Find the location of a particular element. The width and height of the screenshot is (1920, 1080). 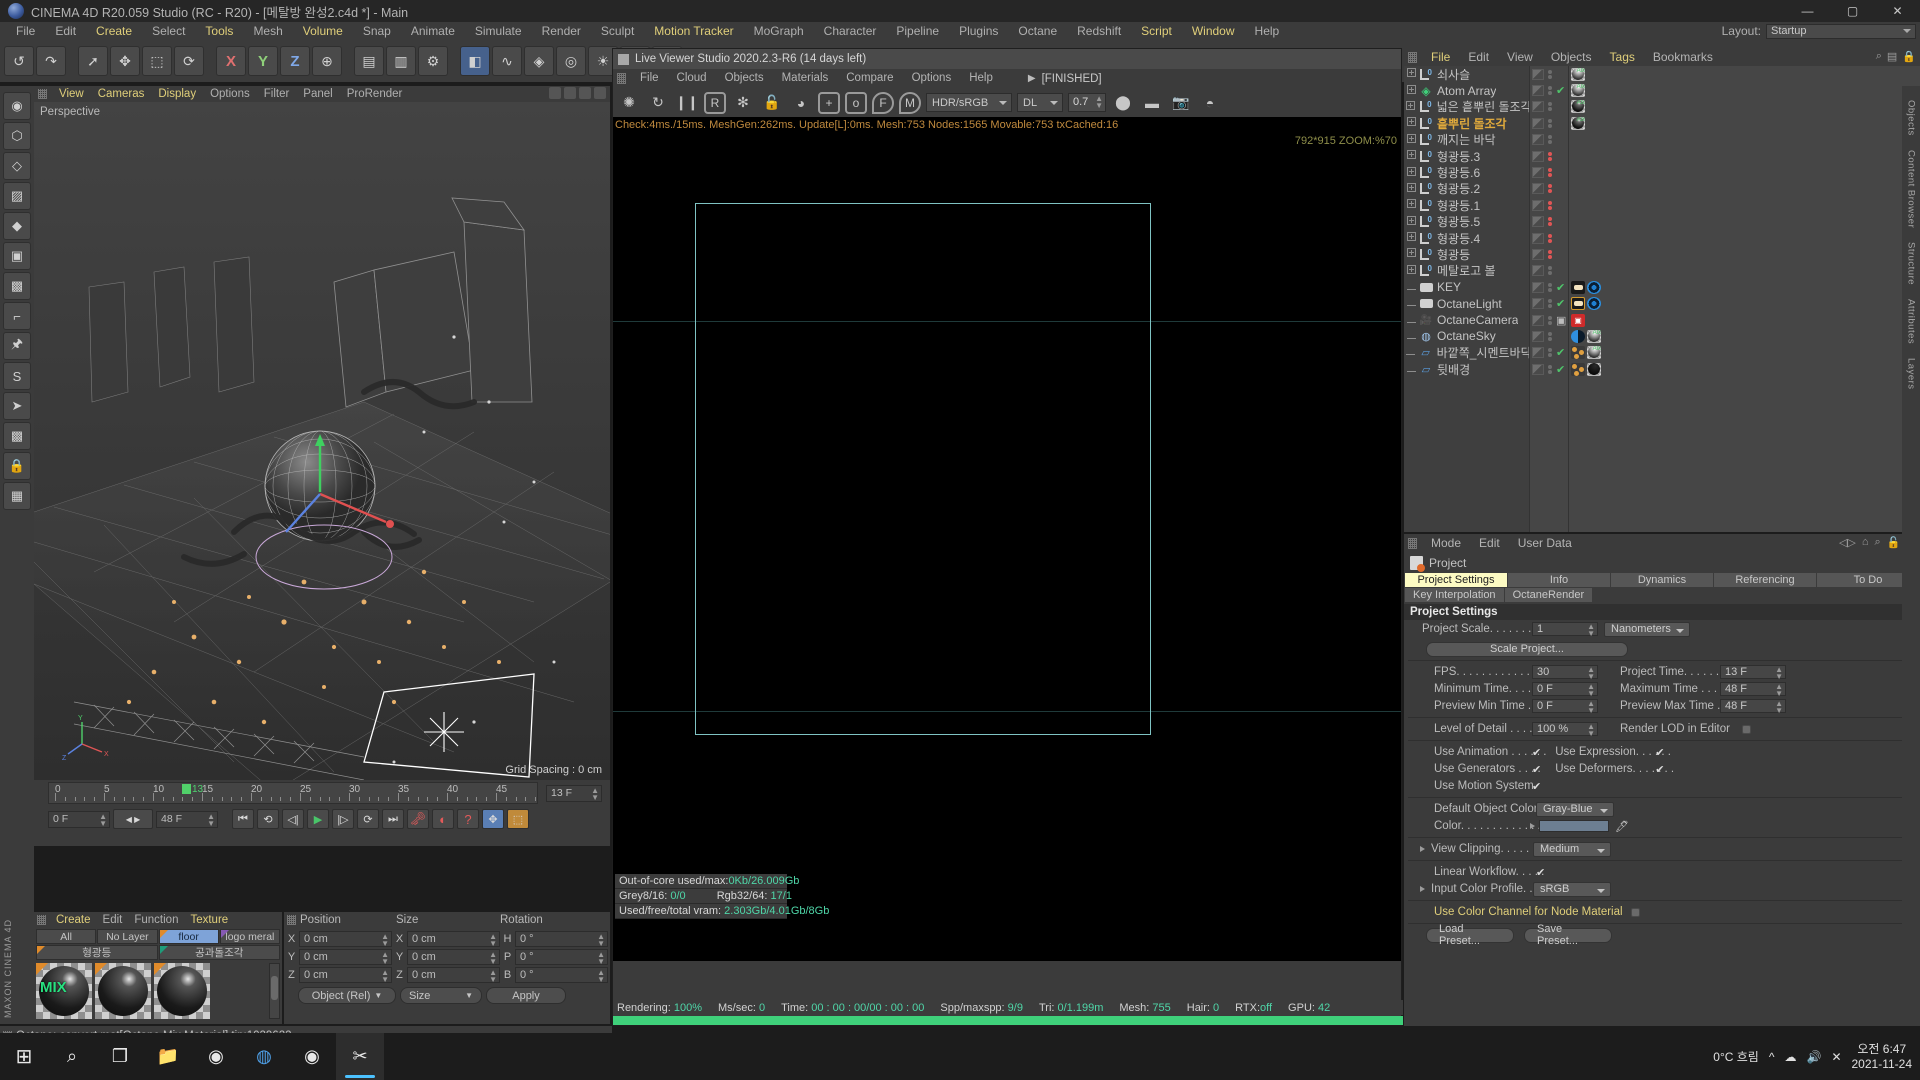

menu-overflow-arrow-icon: ▶ is located at coordinates (1032, 78).